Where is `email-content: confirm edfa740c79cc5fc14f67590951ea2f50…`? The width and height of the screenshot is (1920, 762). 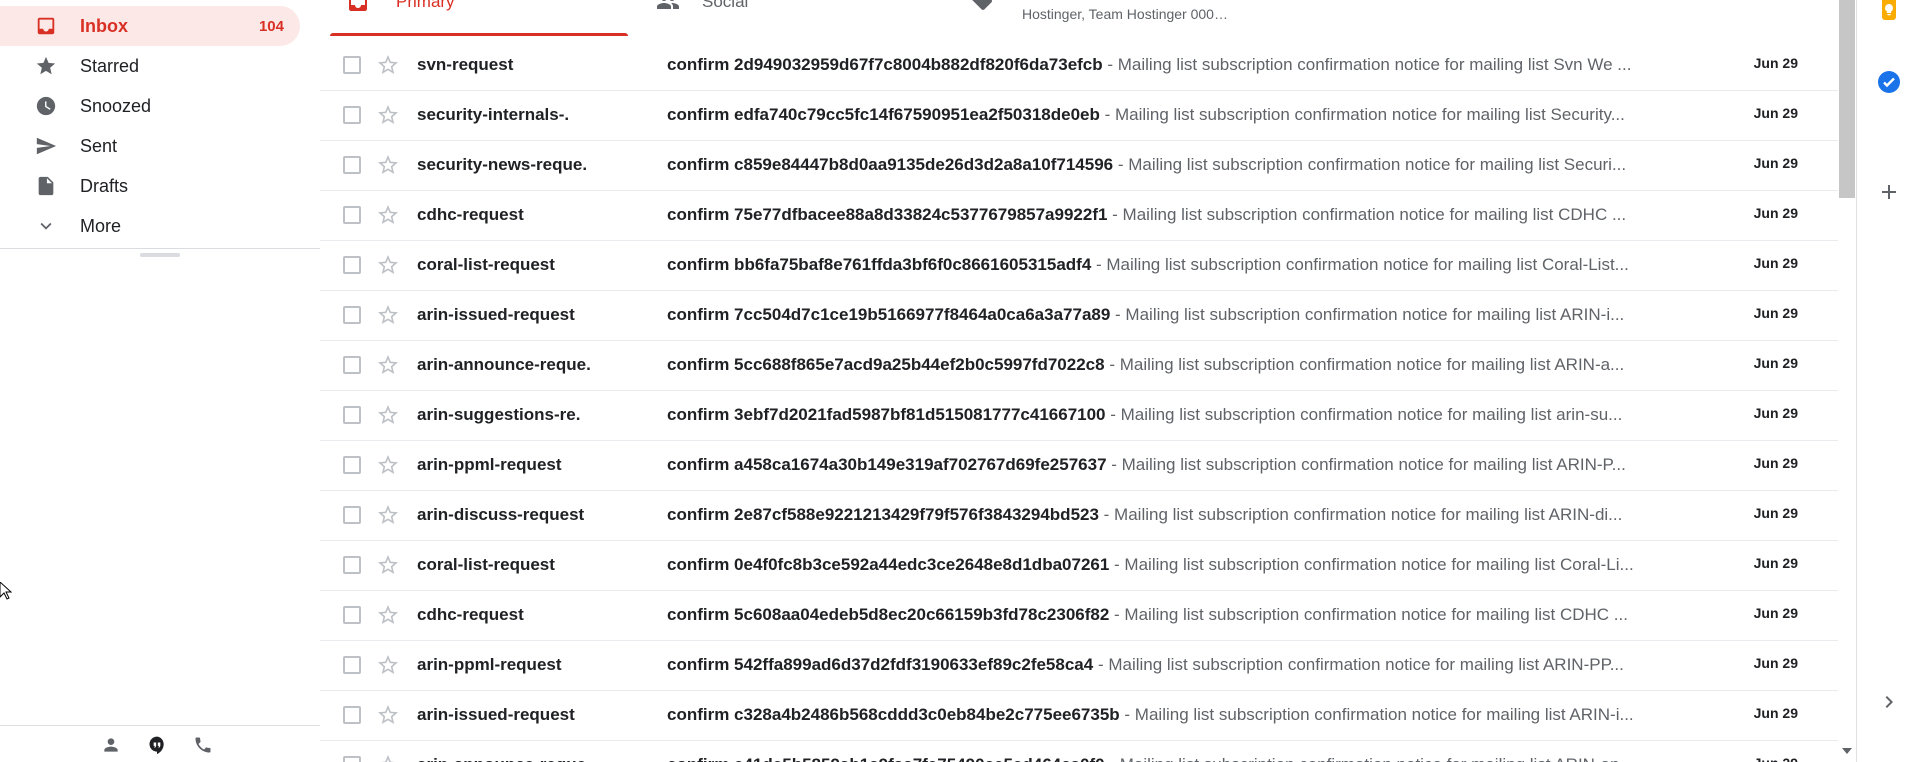
email-content: confirm edfa740c79cc5fc14f67590951ea2f50… is located at coordinates (1176, 115).